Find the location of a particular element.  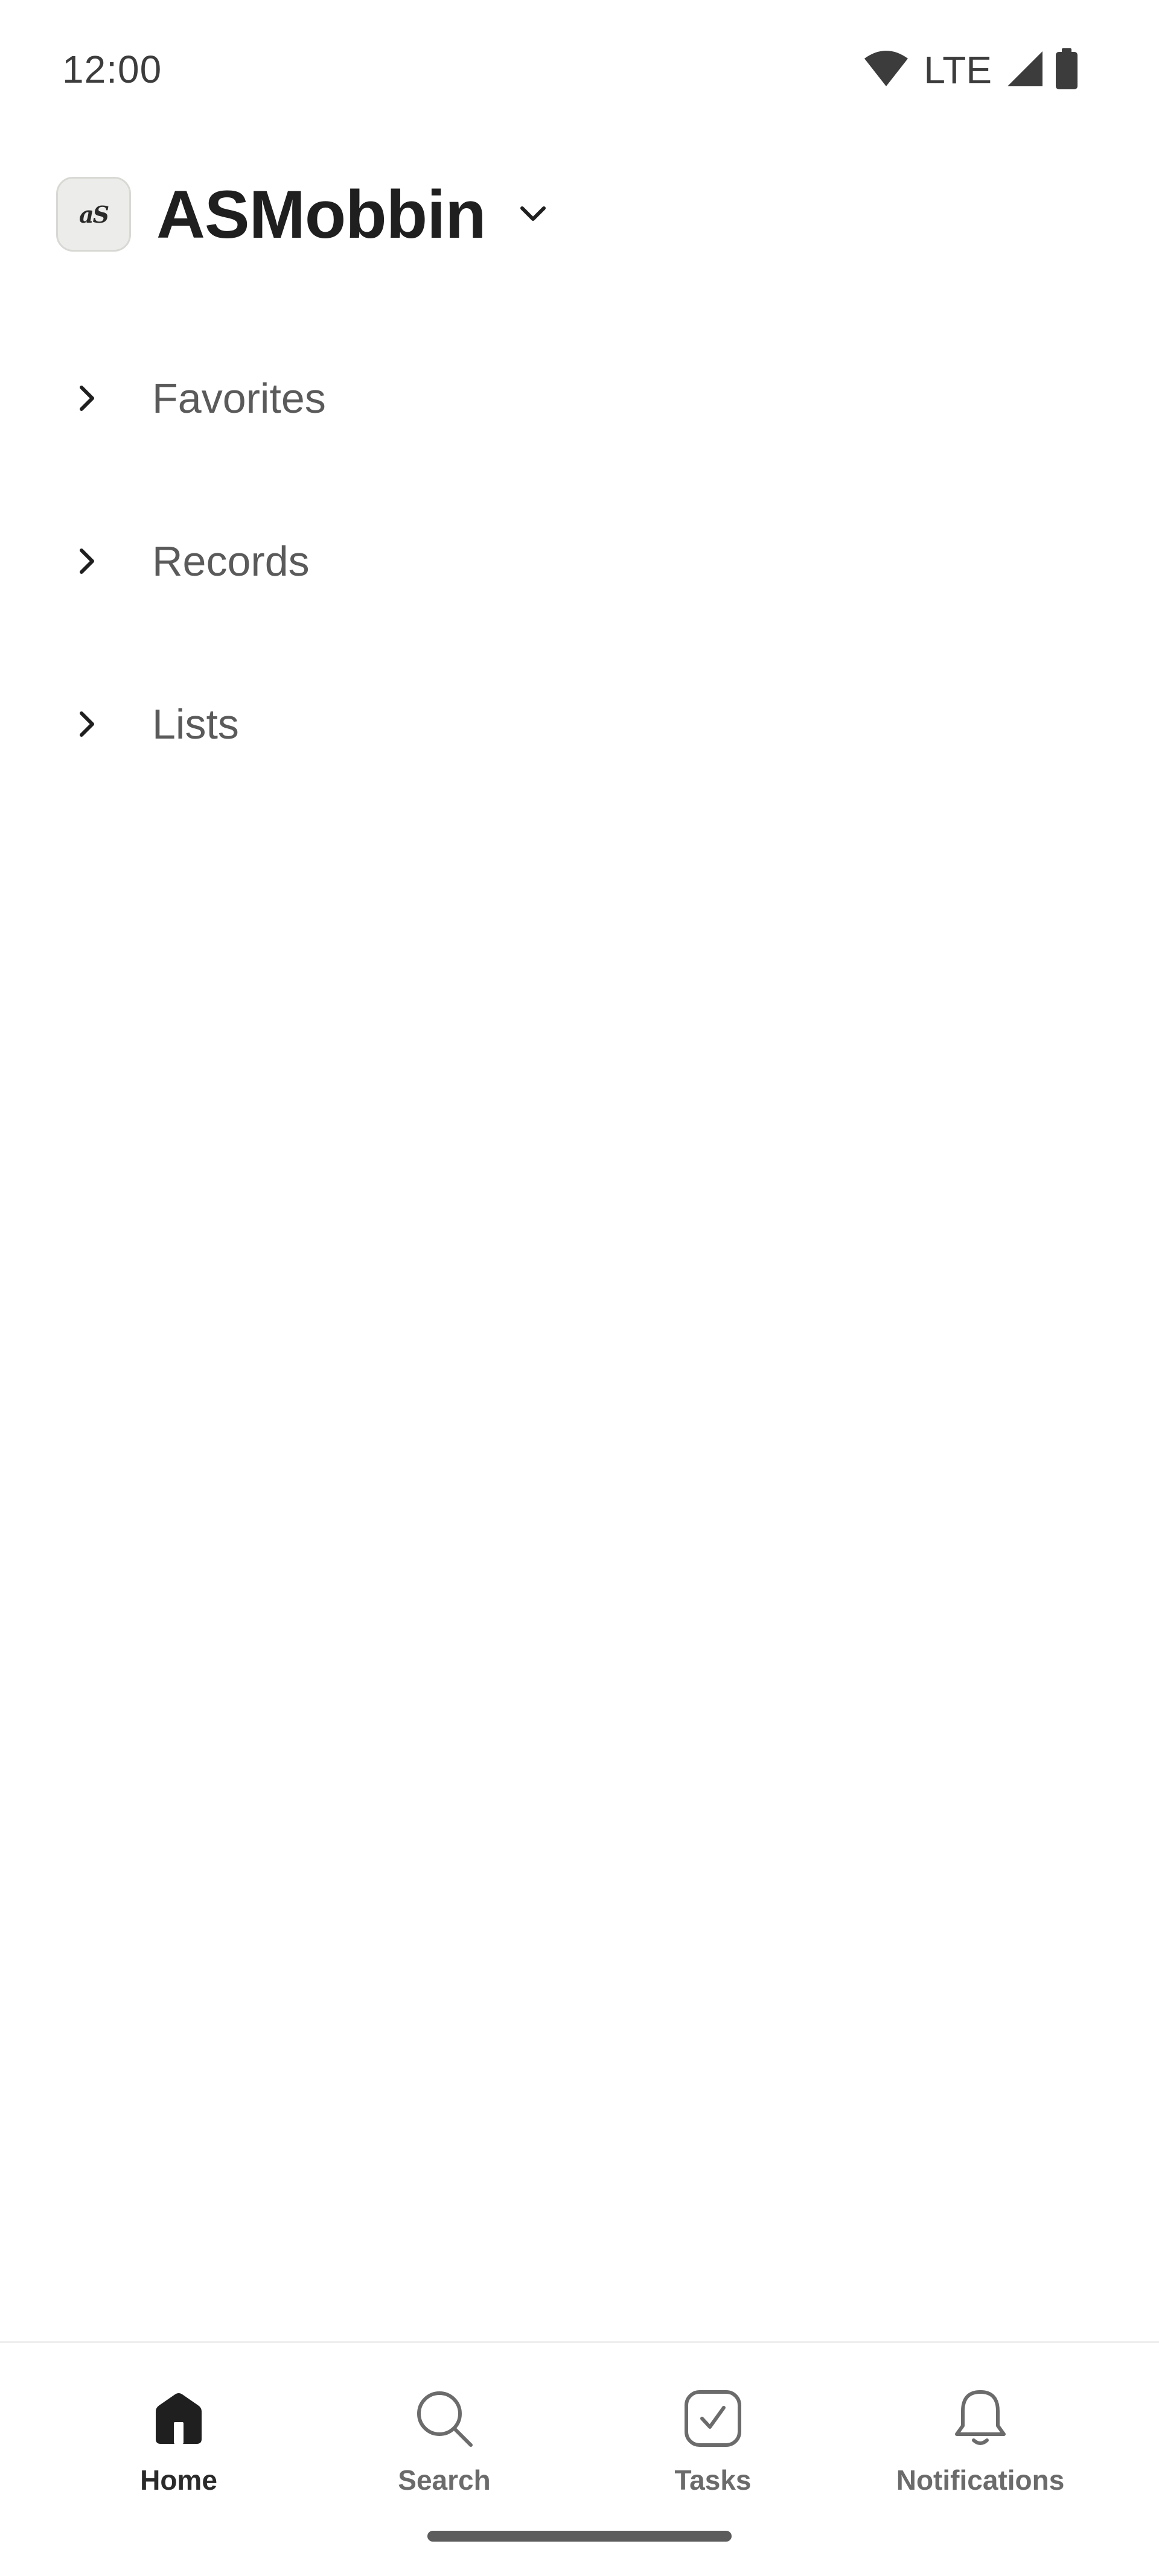

tasks-icon is located at coordinates (713, 2418).